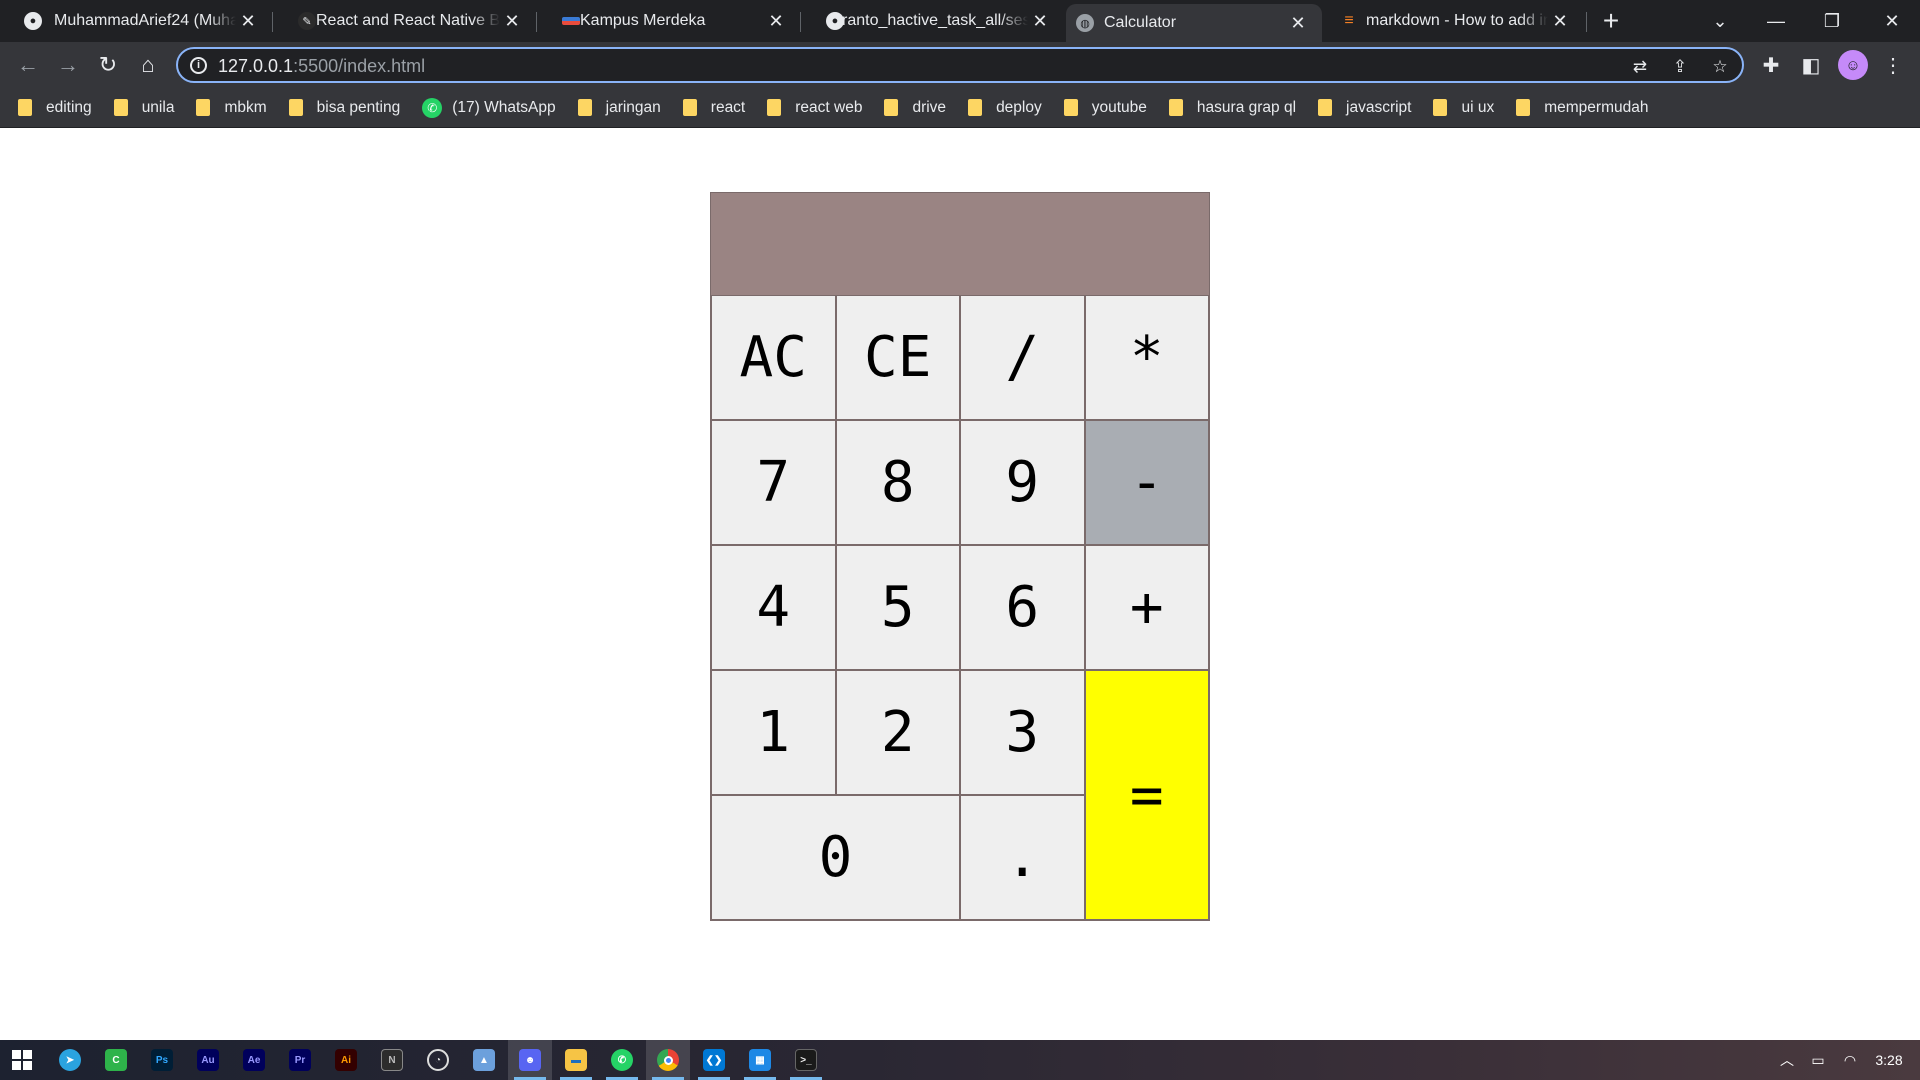 This screenshot has width=1920, height=1080. Describe the element at coordinates (835, 857) in the screenshot. I see `key-0: 0` at that location.